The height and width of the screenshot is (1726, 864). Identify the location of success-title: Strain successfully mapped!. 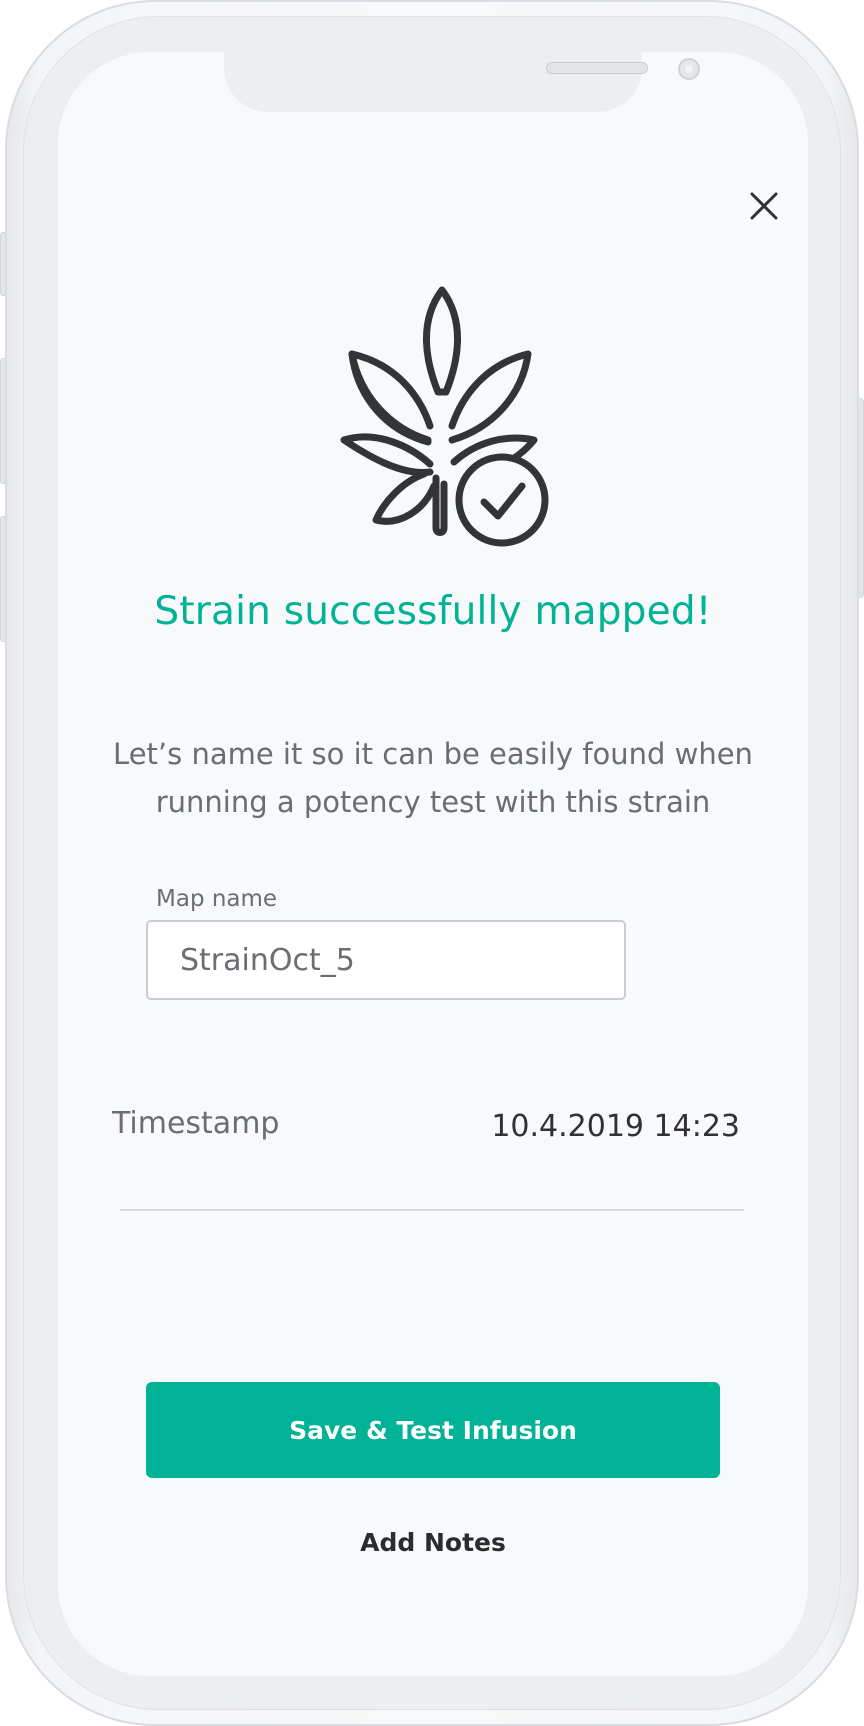
(433, 611).